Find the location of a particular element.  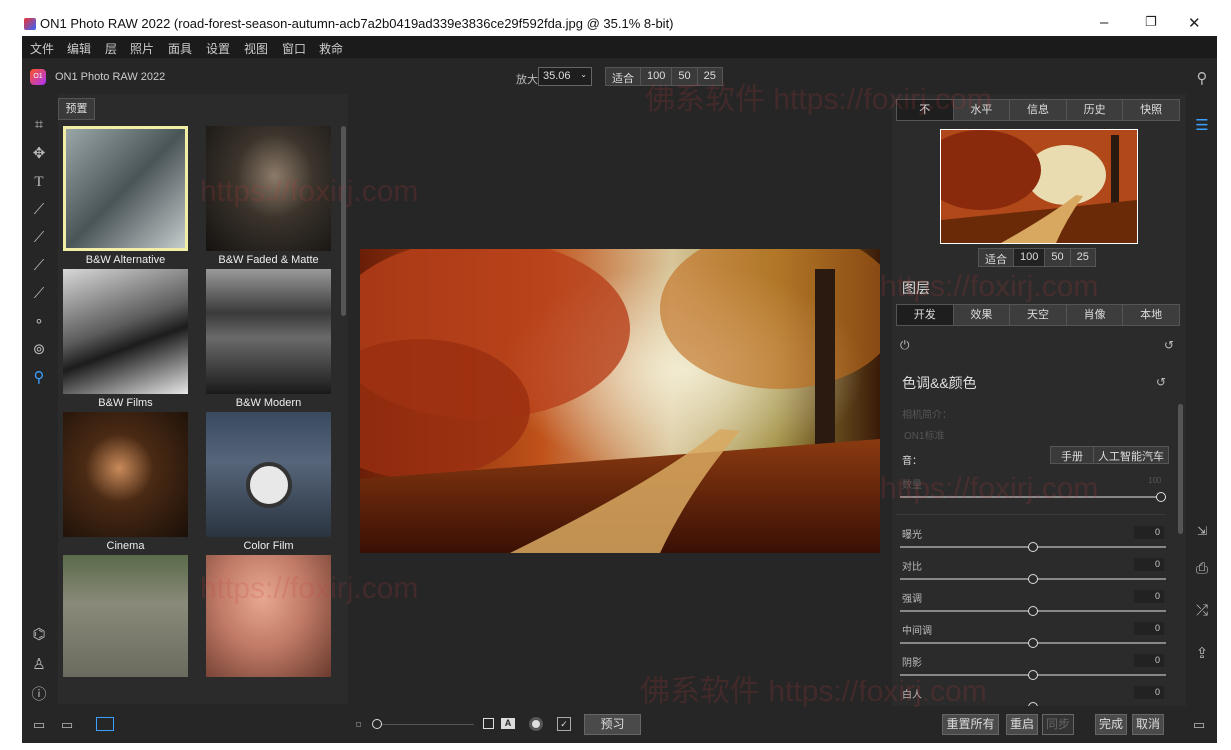

browse-icon: ⚲ is located at coordinates (1202, 79).